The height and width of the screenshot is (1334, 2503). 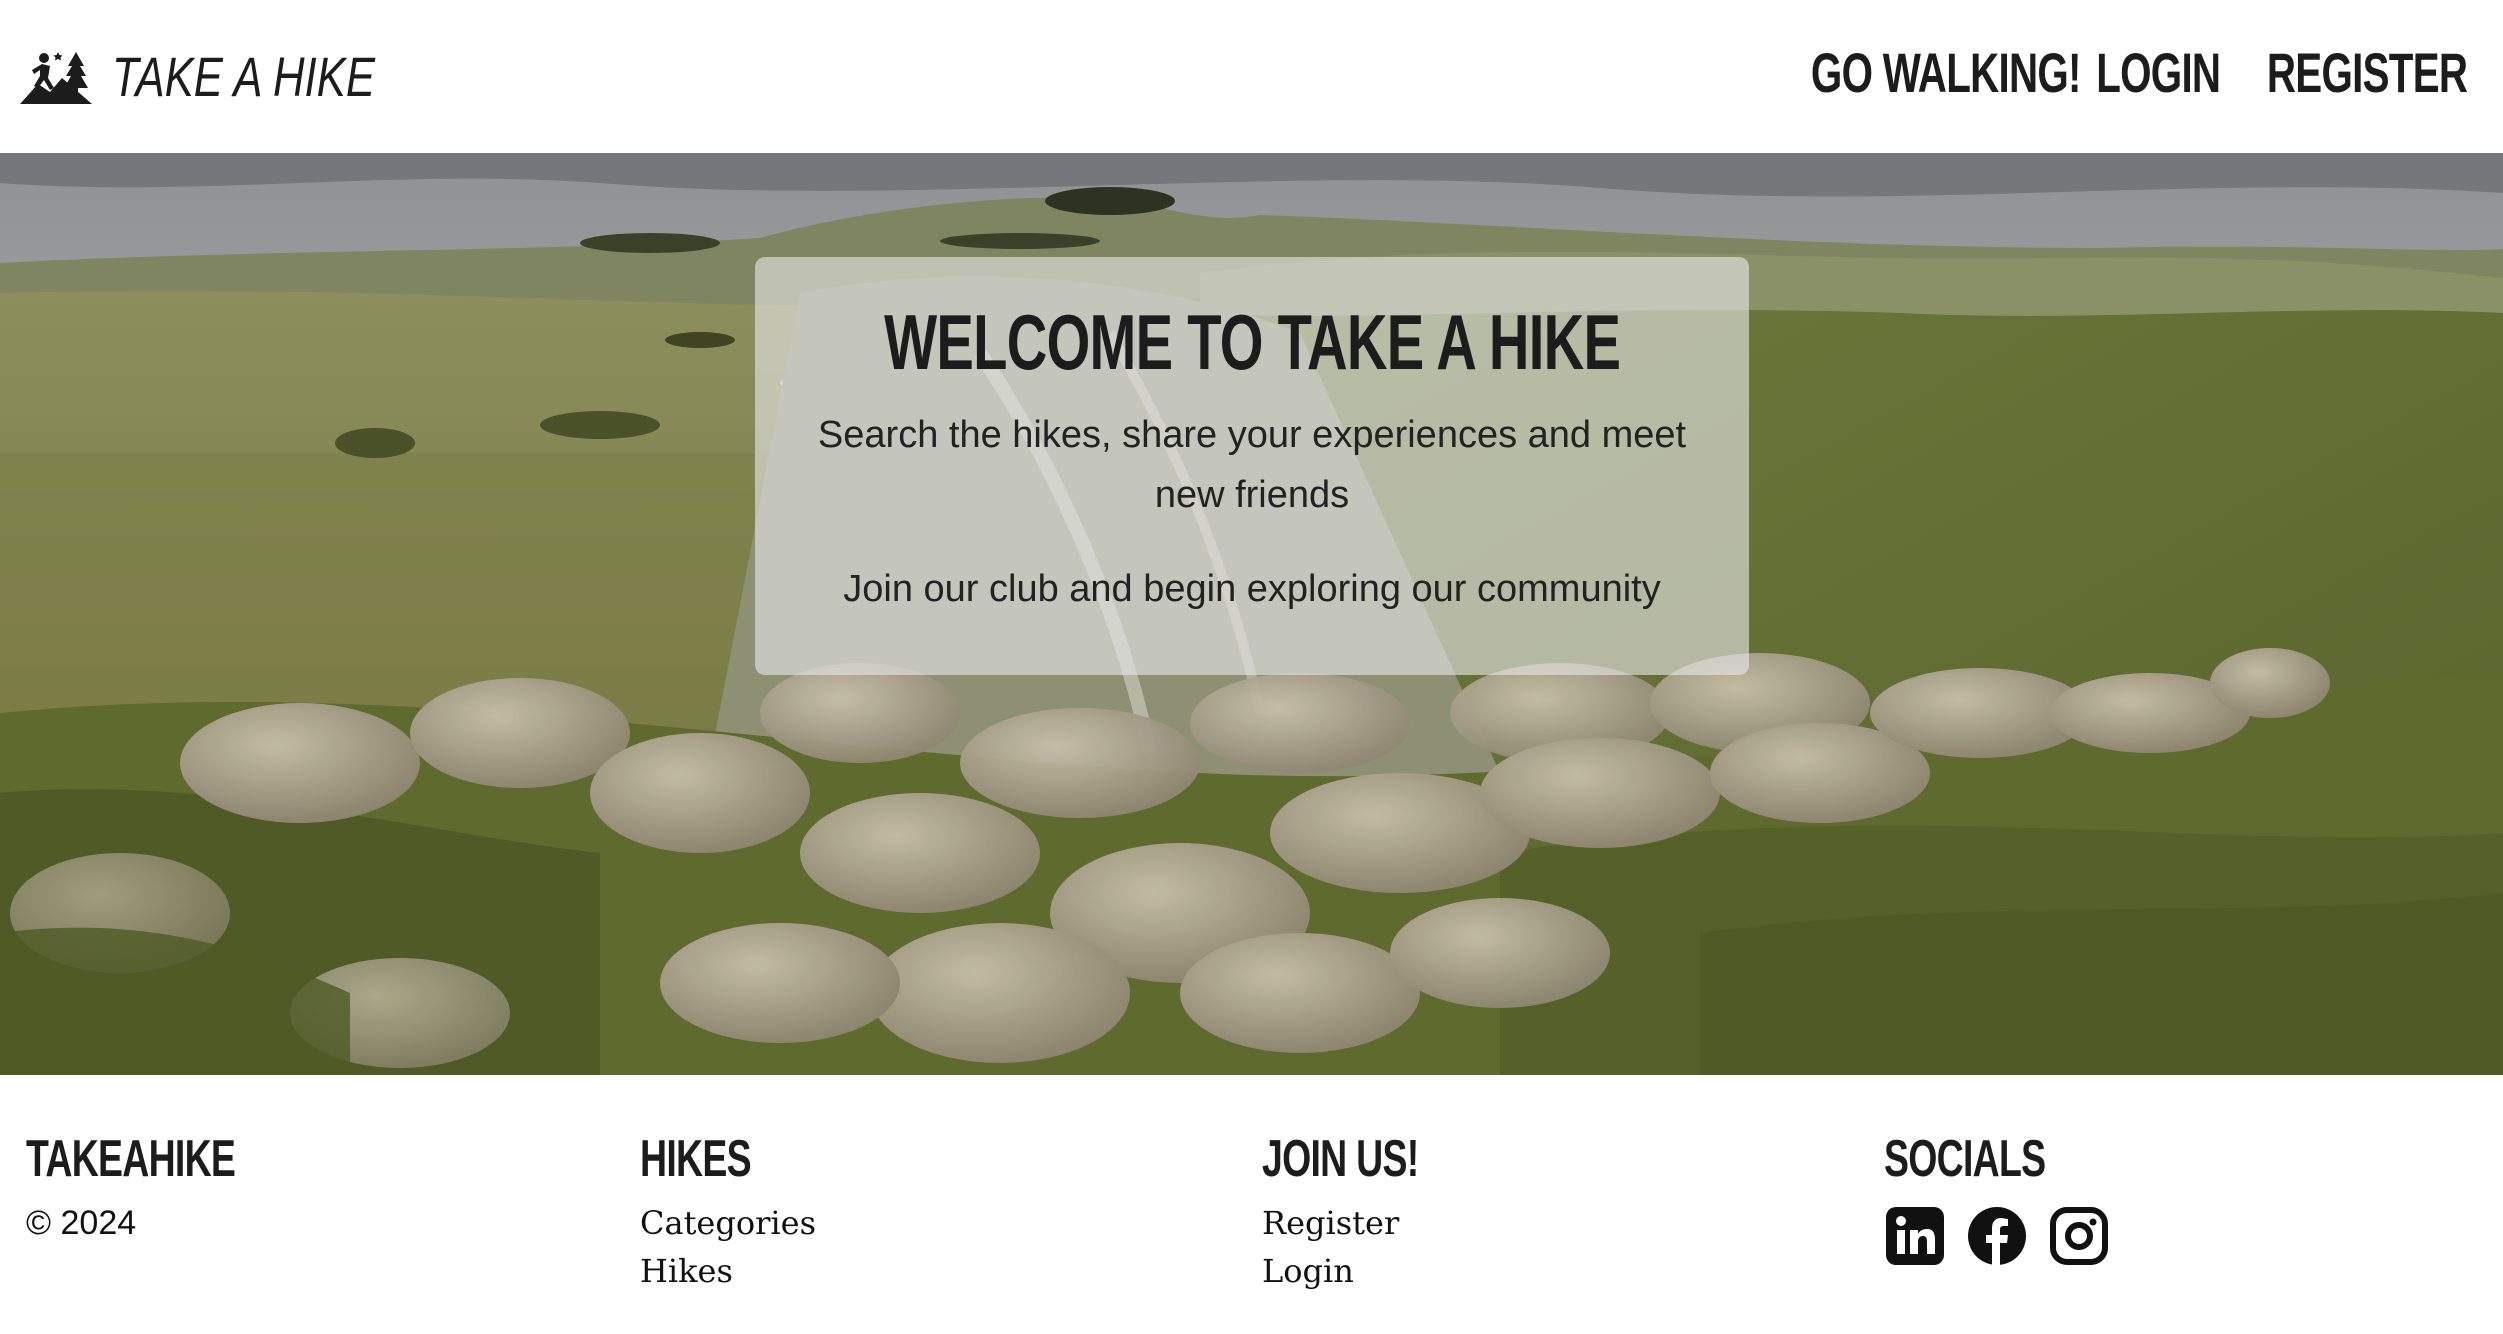 What do you see at coordinates (56, 78) in the screenshot?
I see `hiker-logo-icon` at bounding box center [56, 78].